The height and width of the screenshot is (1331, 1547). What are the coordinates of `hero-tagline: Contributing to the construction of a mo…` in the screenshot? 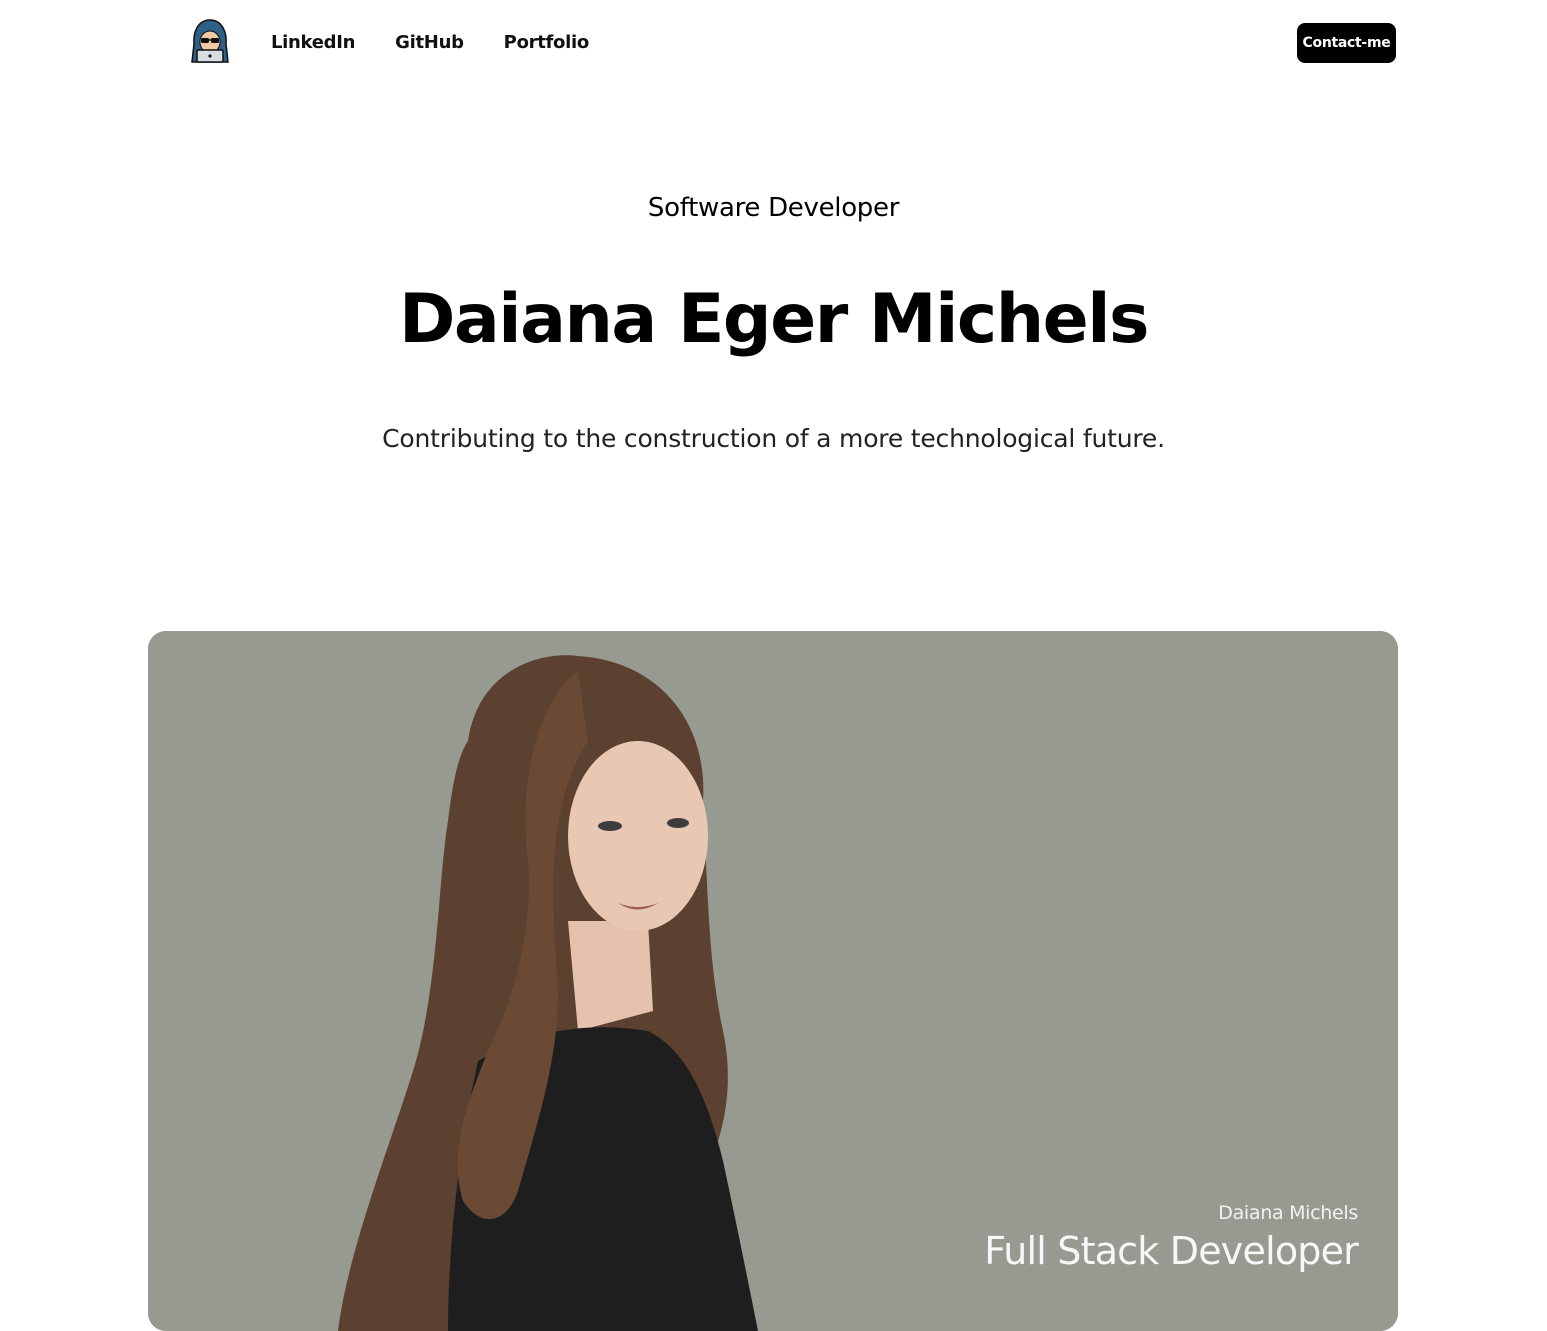 It's located at (773, 438).